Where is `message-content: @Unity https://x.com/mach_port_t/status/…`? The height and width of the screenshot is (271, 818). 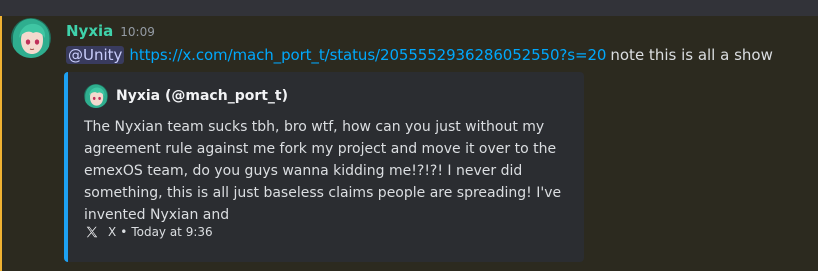 message-content: @Unity https://x.com/mach_port_t/status/… is located at coordinates (419, 55).